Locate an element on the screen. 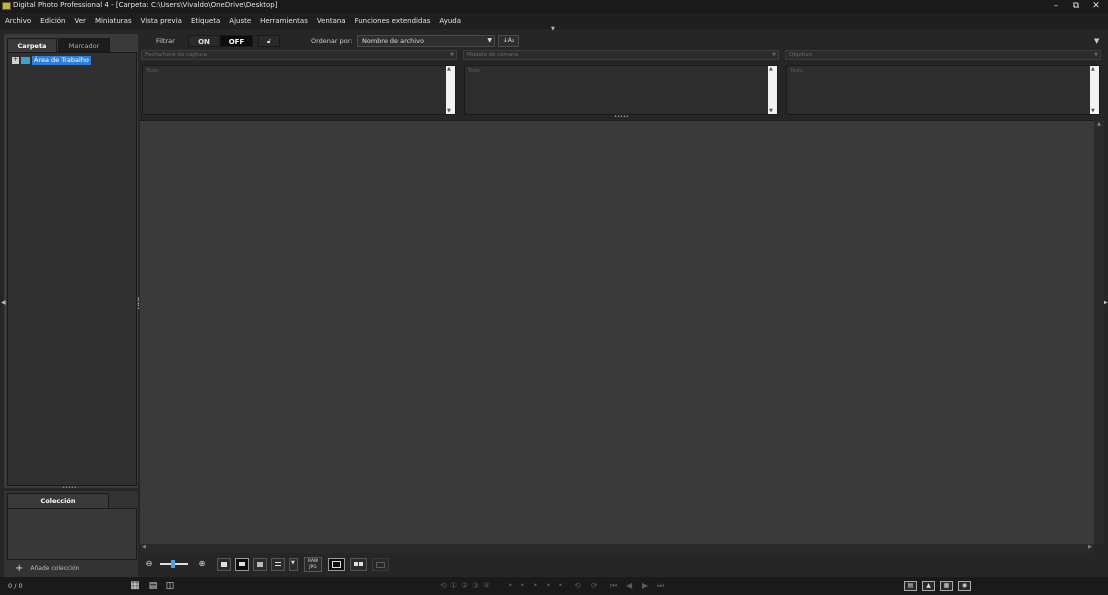  folder-panel: Carpeta Marcador + Área de Trabalho is located at coordinates (71, 261).